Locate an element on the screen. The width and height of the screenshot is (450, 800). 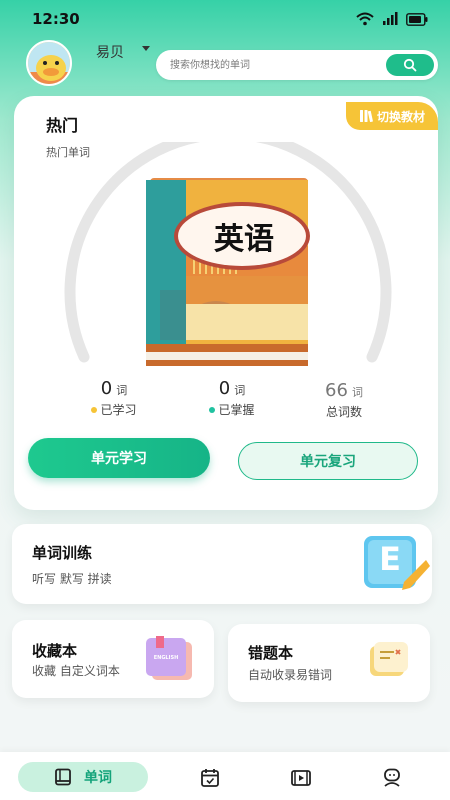
english-book-label: ENGLISH is located at coordinates (166, 658).